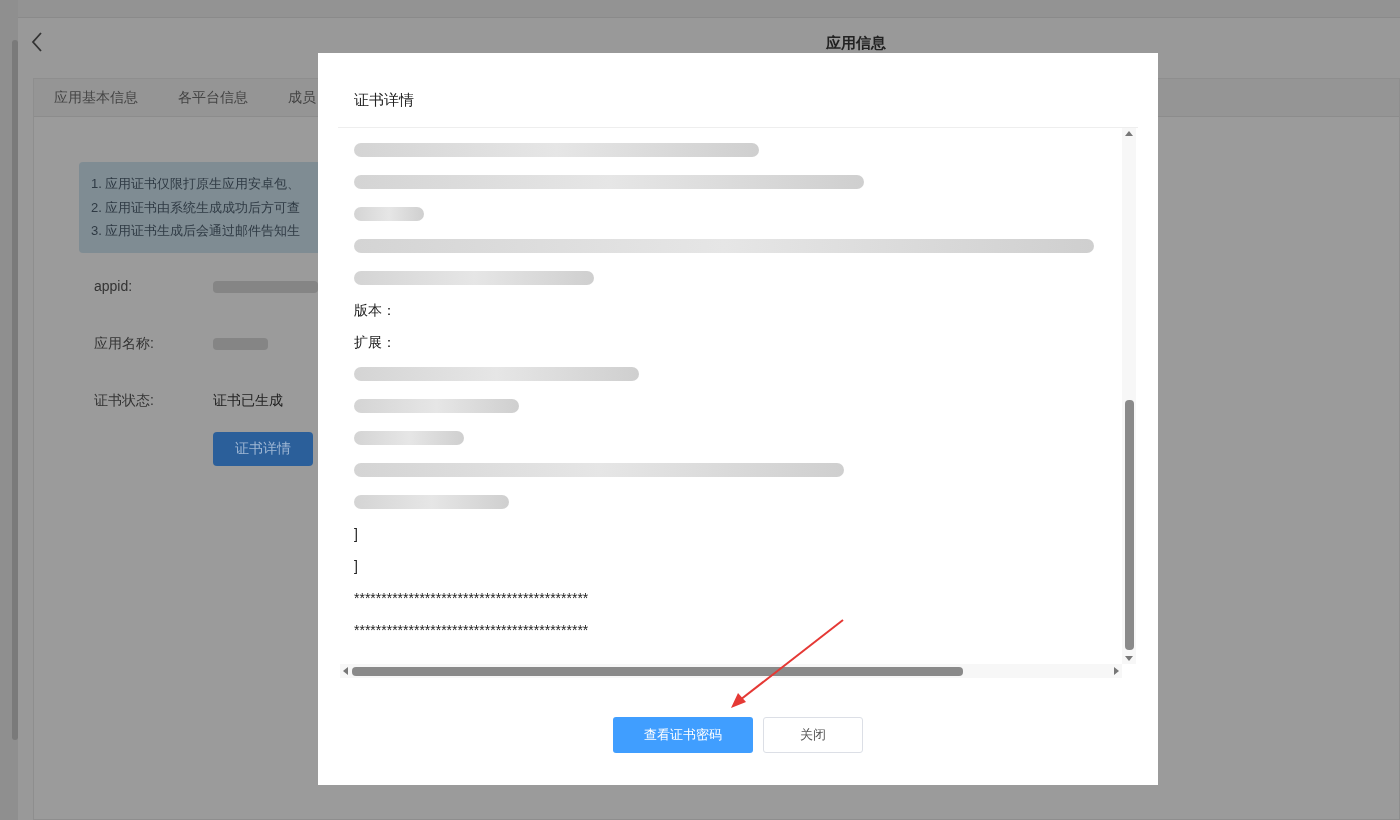 The image size is (1400, 820). I want to click on scroll-left-icon, so click(345, 671).